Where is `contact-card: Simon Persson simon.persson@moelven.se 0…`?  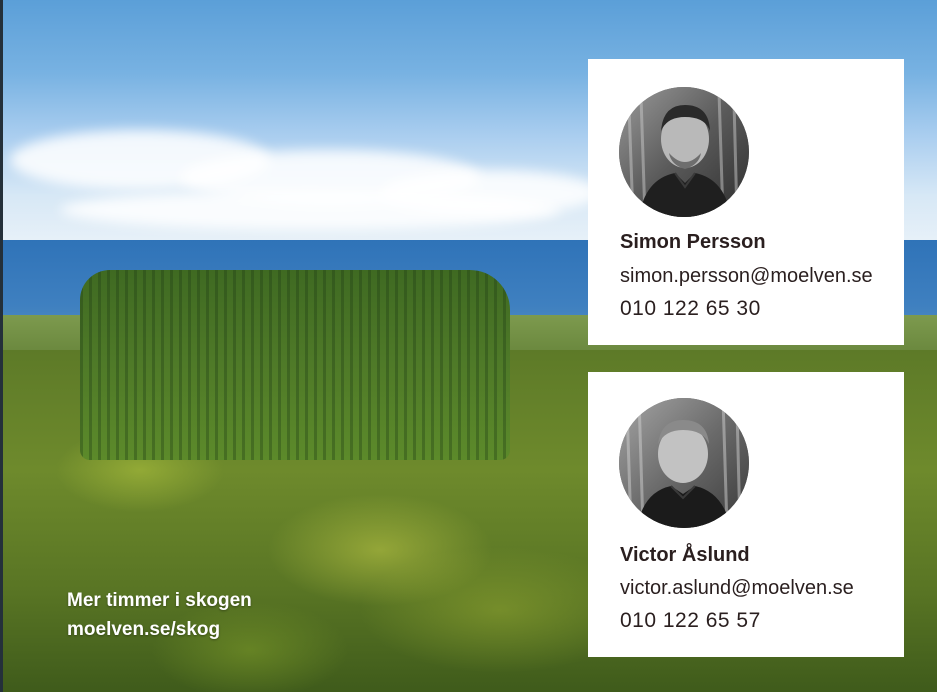
contact-card: Simon Persson simon.persson@moelven.se 0… is located at coordinates (746, 202).